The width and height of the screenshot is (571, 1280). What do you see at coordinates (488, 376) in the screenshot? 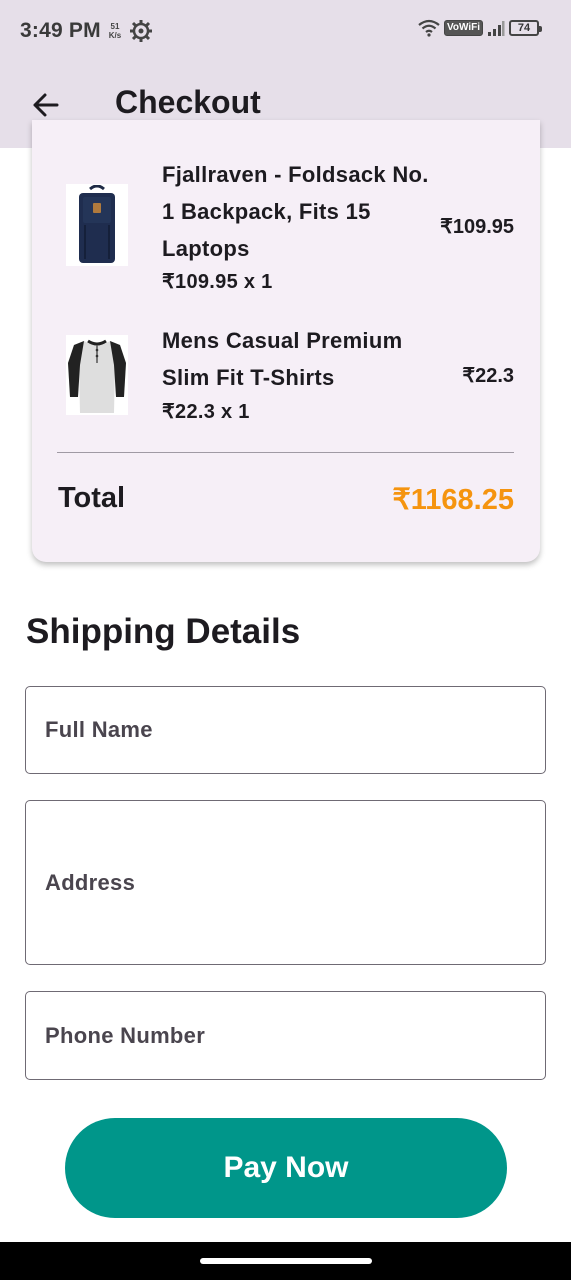
I see `cart-item-price: ₹22.3` at bounding box center [488, 376].